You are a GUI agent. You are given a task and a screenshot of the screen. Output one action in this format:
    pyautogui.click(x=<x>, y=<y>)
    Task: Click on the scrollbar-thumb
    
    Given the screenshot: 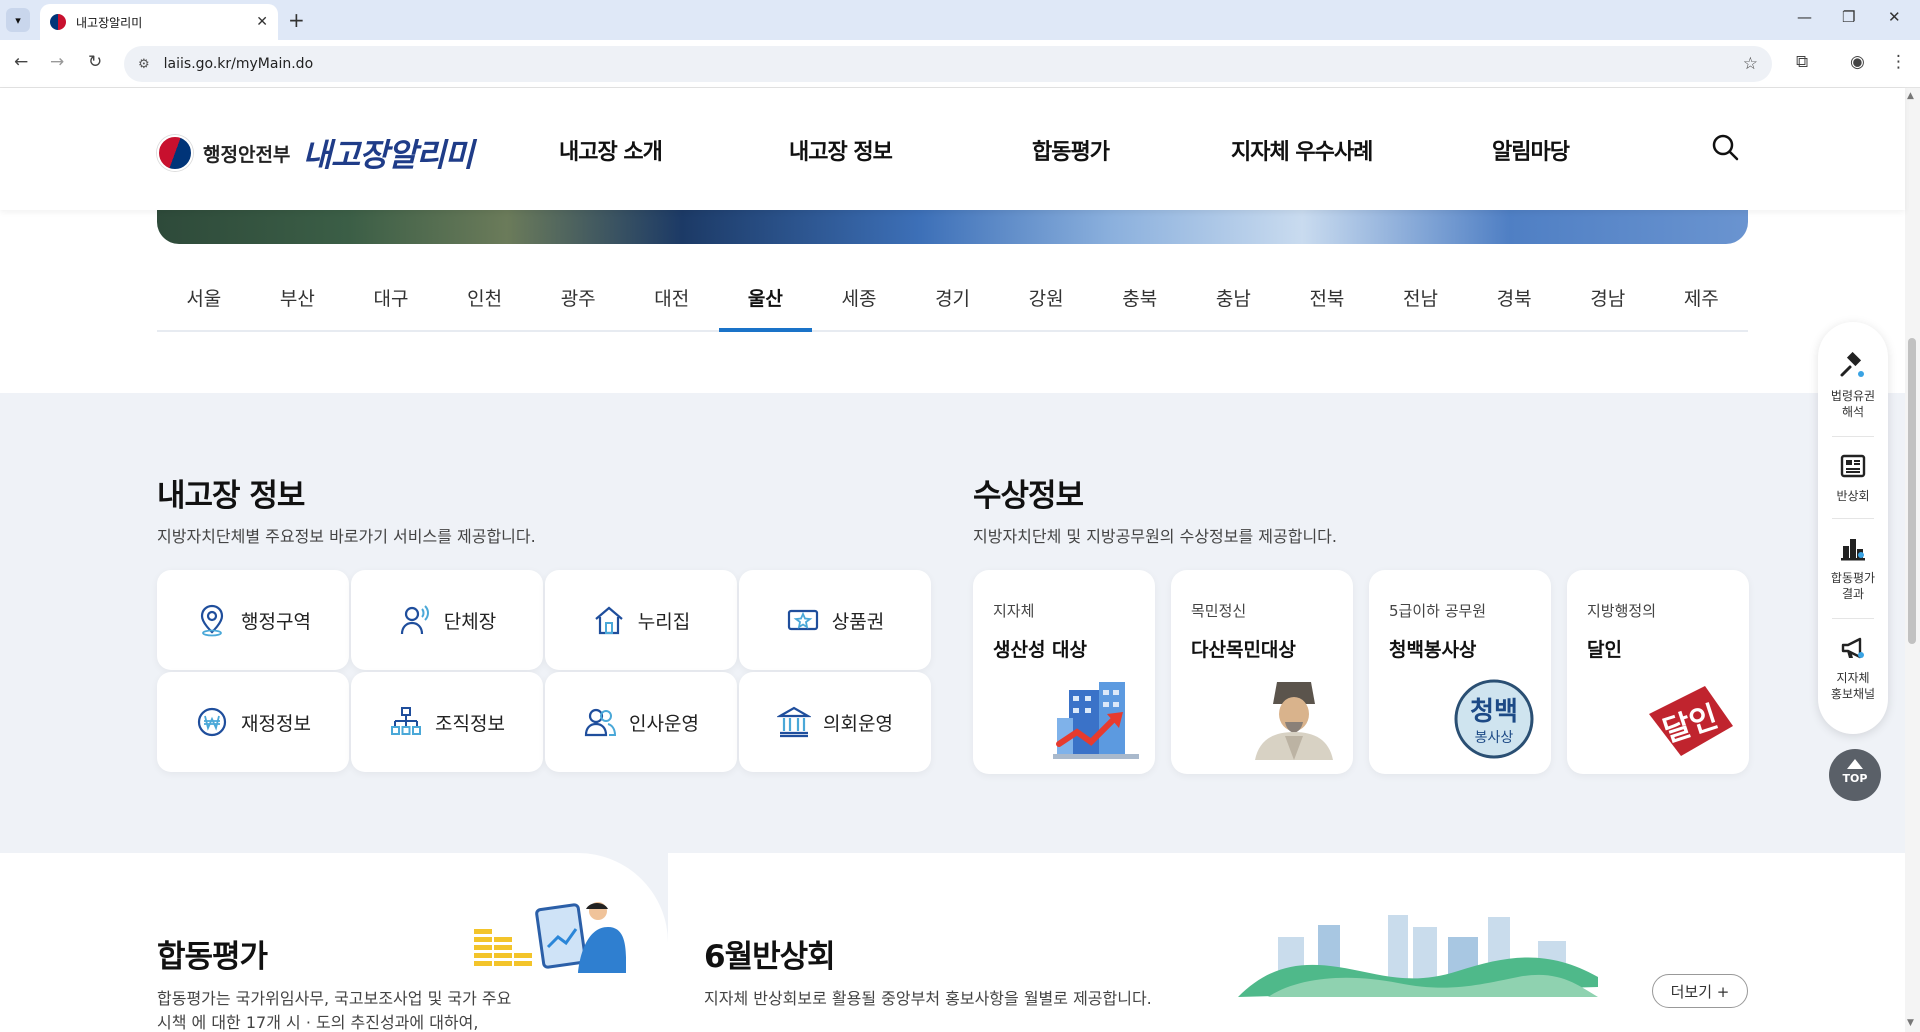 What is the action you would take?
    pyautogui.click(x=1912, y=491)
    